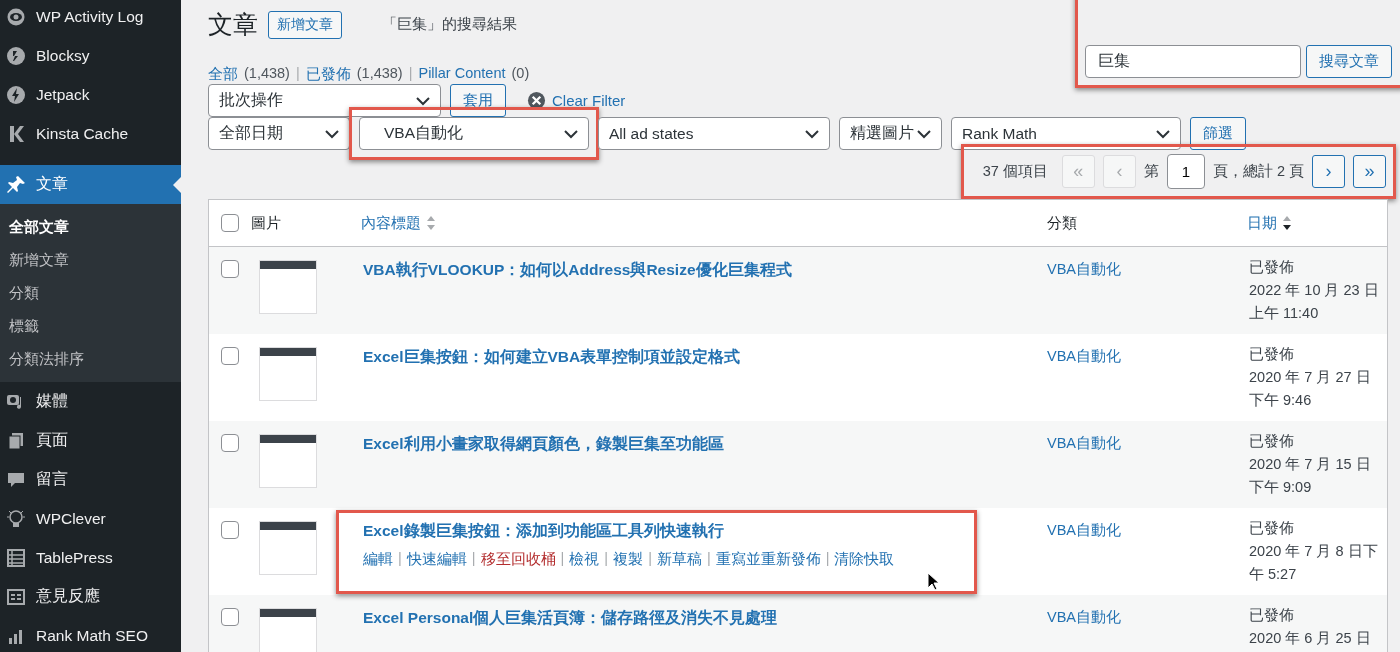  I want to click on row-action-link: 清除快取, so click(864, 559).